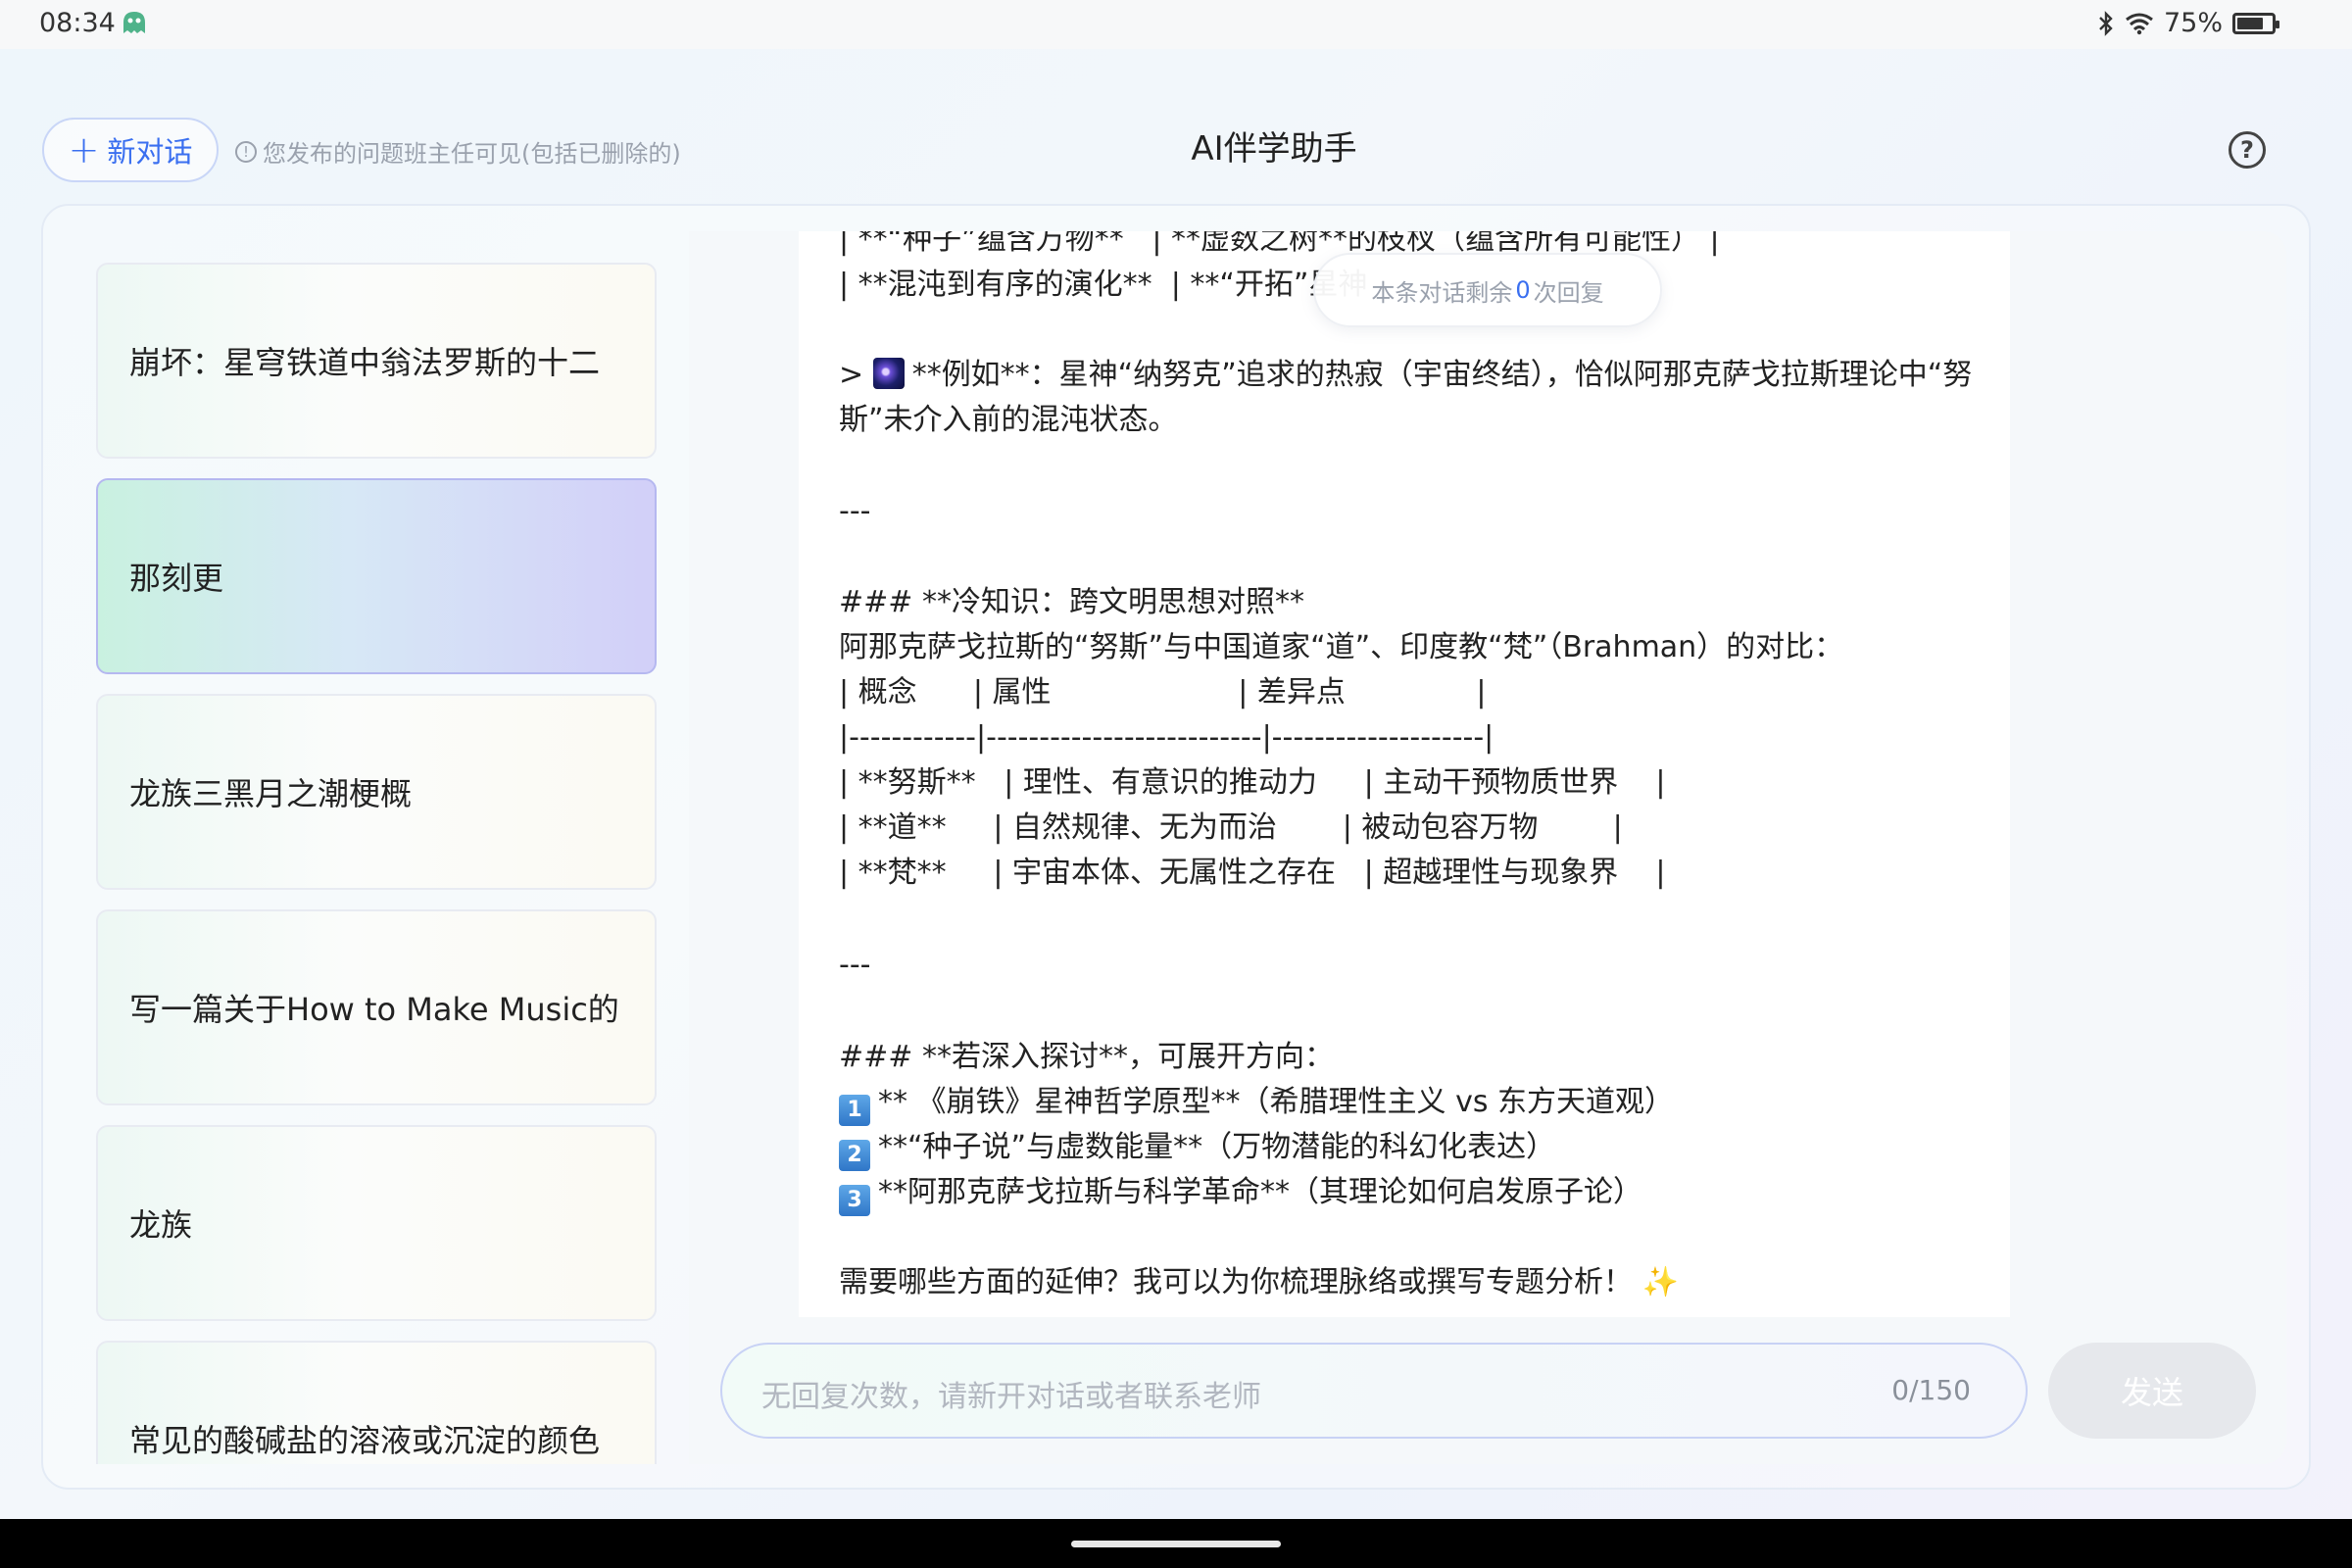 The height and width of the screenshot is (1568, 2352). What do you see at coordinates (176, 578) in the screenshot?
I see `conversation-title: 那刻更` at bounding box center [176, 578].